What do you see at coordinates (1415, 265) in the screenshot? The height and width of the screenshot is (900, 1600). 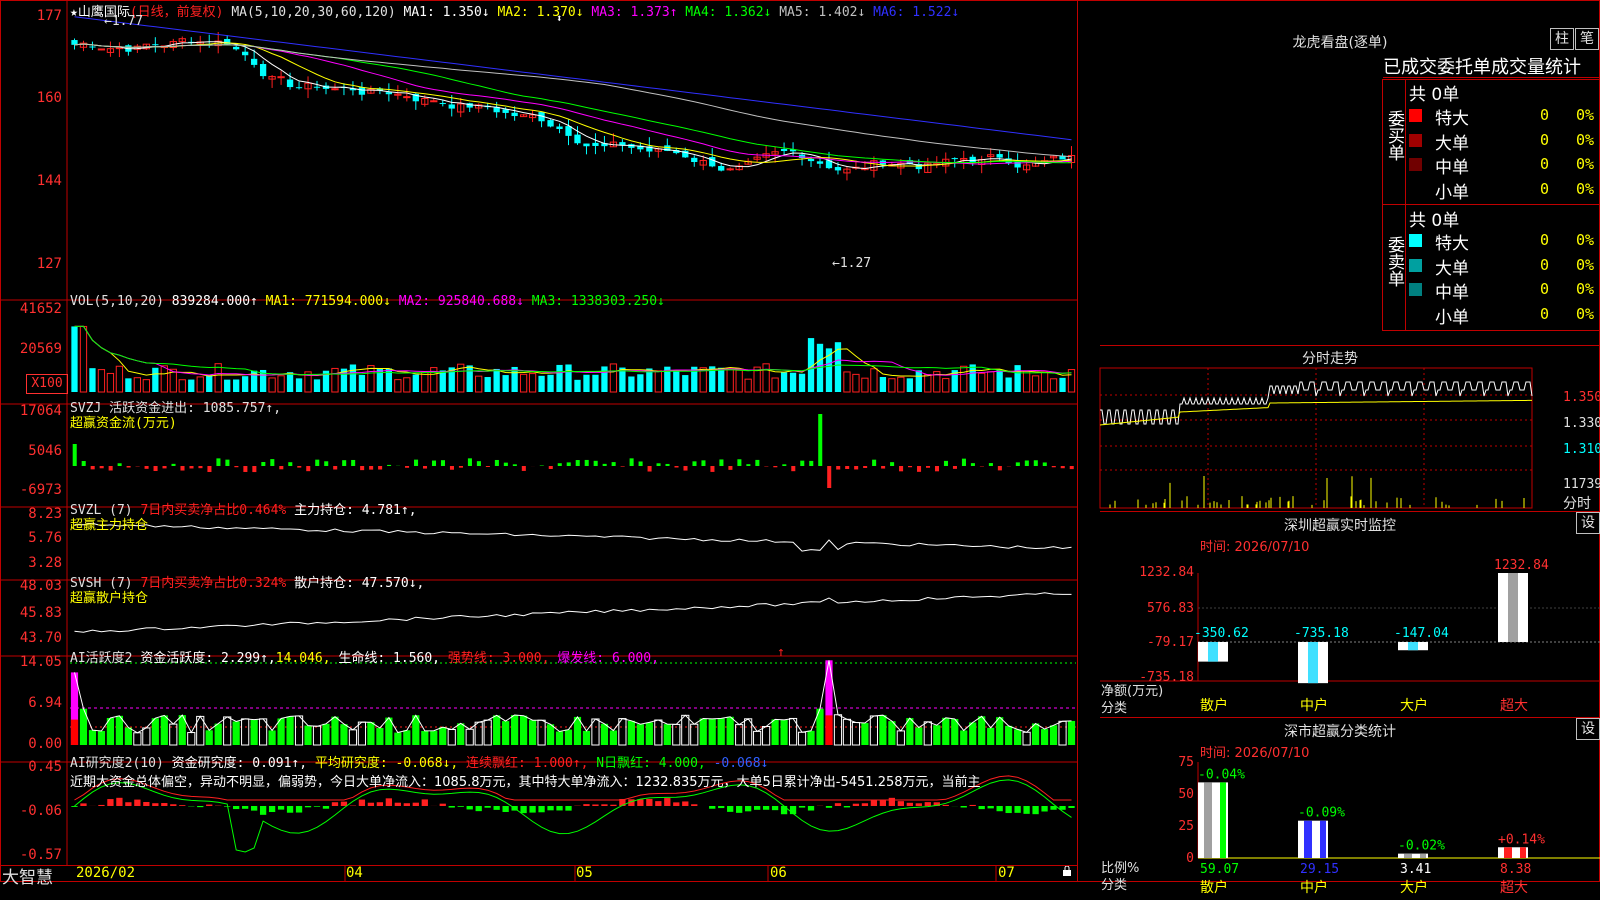 I see `order-color-swatch` at bounding box center [1415, 265].